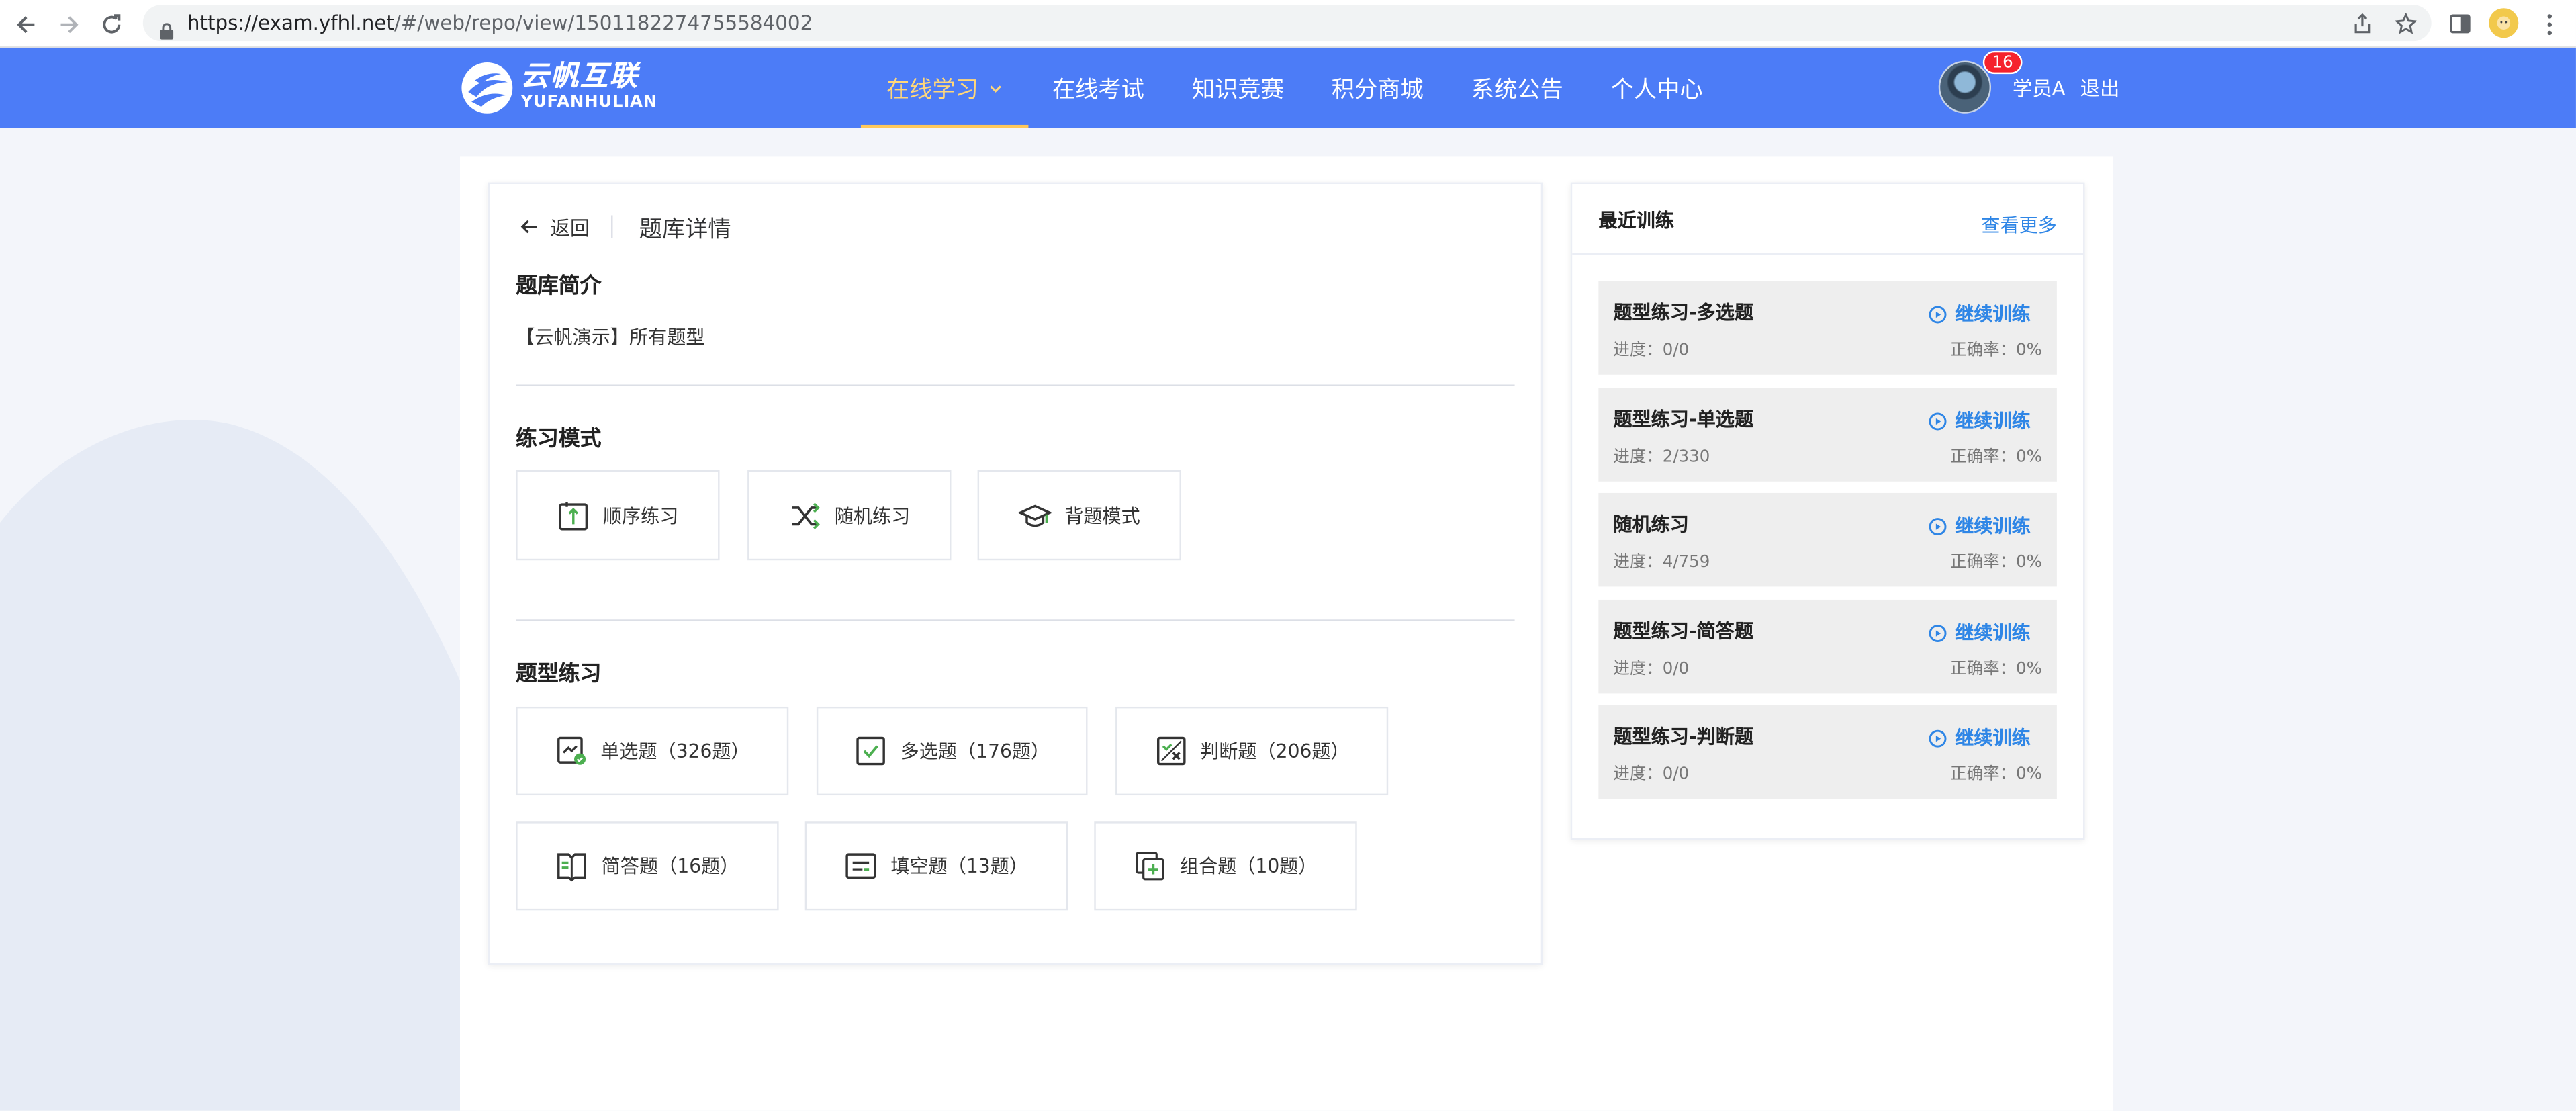 The height and width of the screenshot is (1111, 2576). I want to click on combo-button: 组合题（10题）, so click(1225, 866).